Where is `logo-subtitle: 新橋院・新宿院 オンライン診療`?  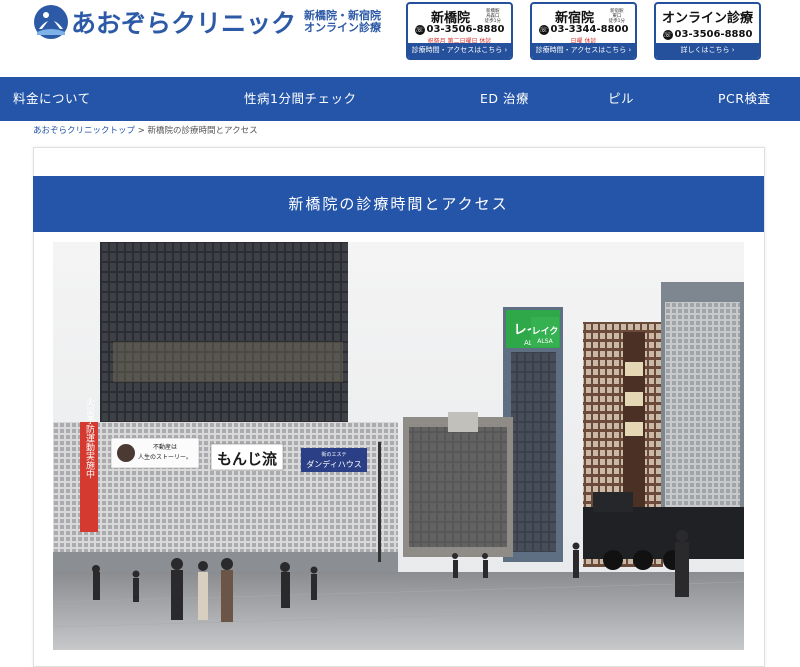 logo-subtitle: 新橋院・新宿院 オンライン診療 is located at coordinates (342, 22).